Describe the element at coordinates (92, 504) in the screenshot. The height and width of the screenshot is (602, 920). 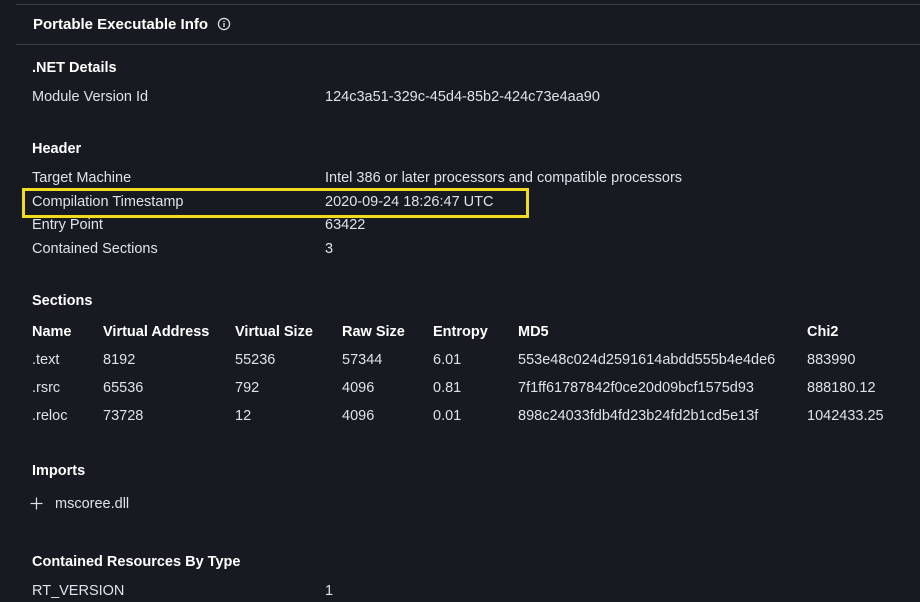
I see `import-dll-name: mscoree.dll` at that location.